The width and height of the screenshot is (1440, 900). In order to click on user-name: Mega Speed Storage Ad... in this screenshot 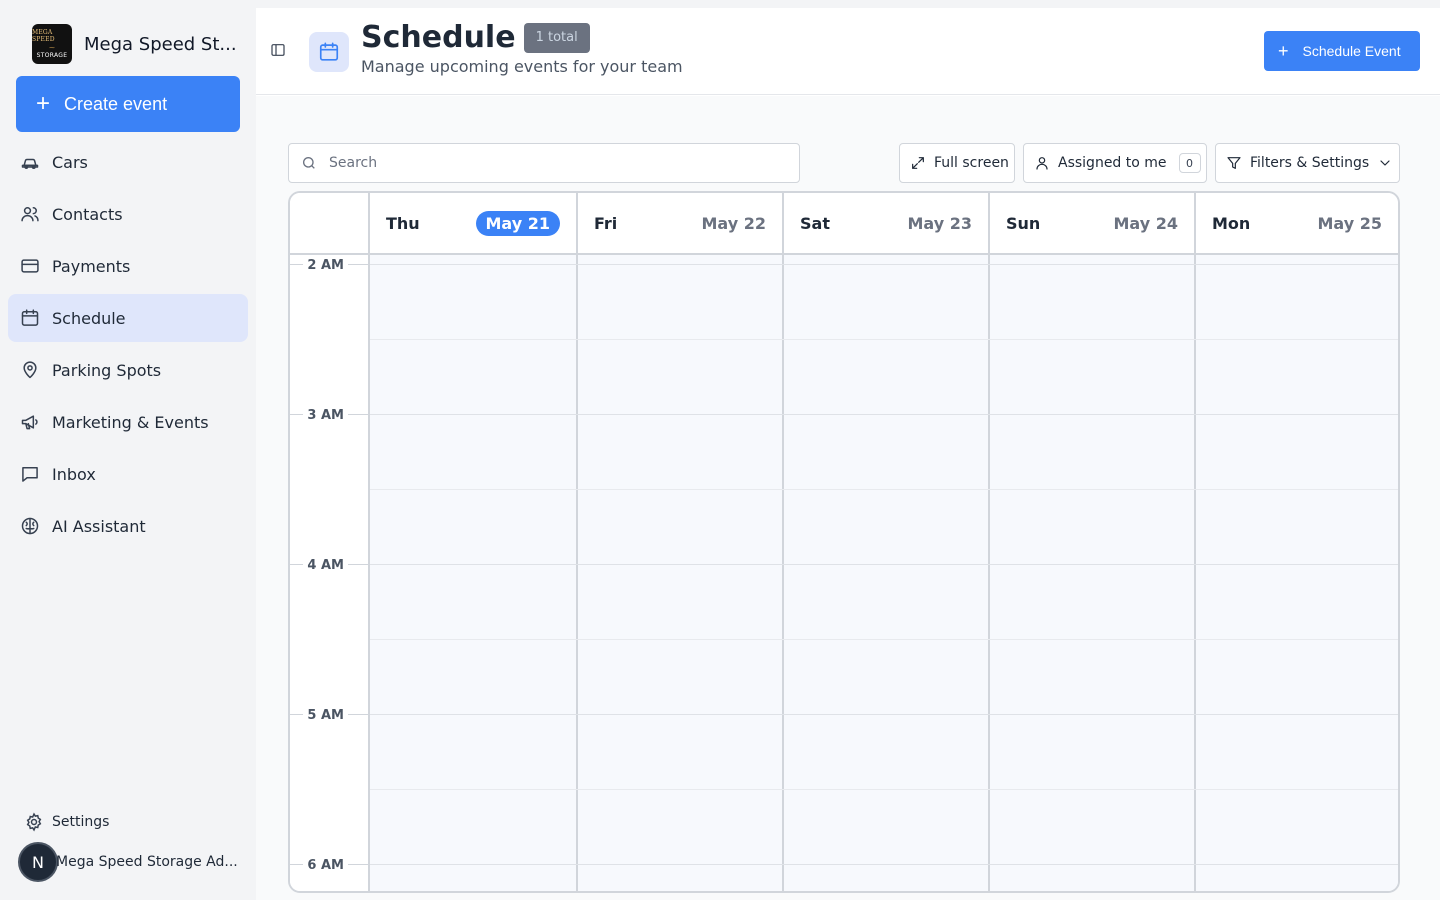, I will do `click(147, 862)`.